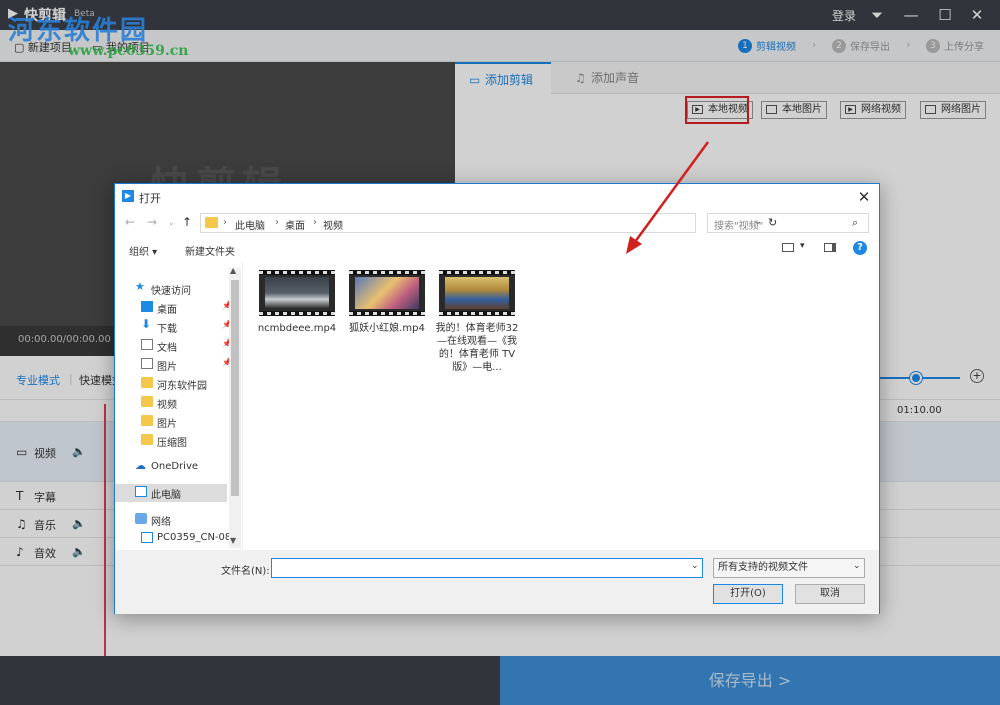 The width and height of the screenshot is (1000, 705). What do you see at coordinates (143, 250) in the screenshot?
I see `organize-menu: 组织 ▾` at bounding box center [143, 250].